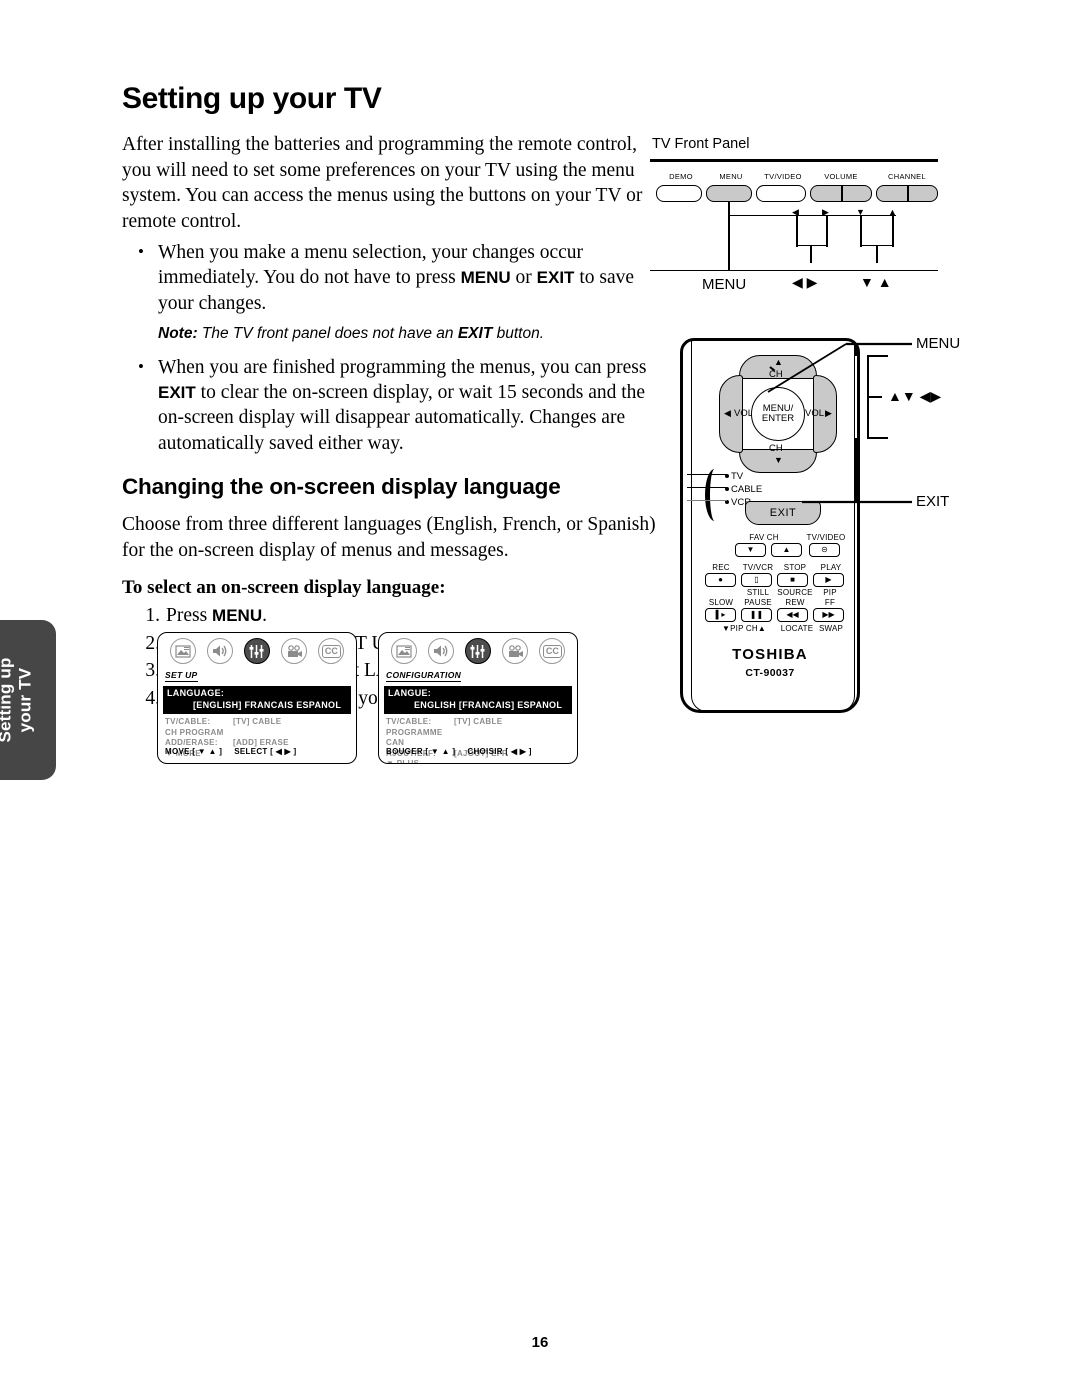 This screenshot has height=1397, width=1080. I want to click on grid-label-rew: REW, so click(795, 602).